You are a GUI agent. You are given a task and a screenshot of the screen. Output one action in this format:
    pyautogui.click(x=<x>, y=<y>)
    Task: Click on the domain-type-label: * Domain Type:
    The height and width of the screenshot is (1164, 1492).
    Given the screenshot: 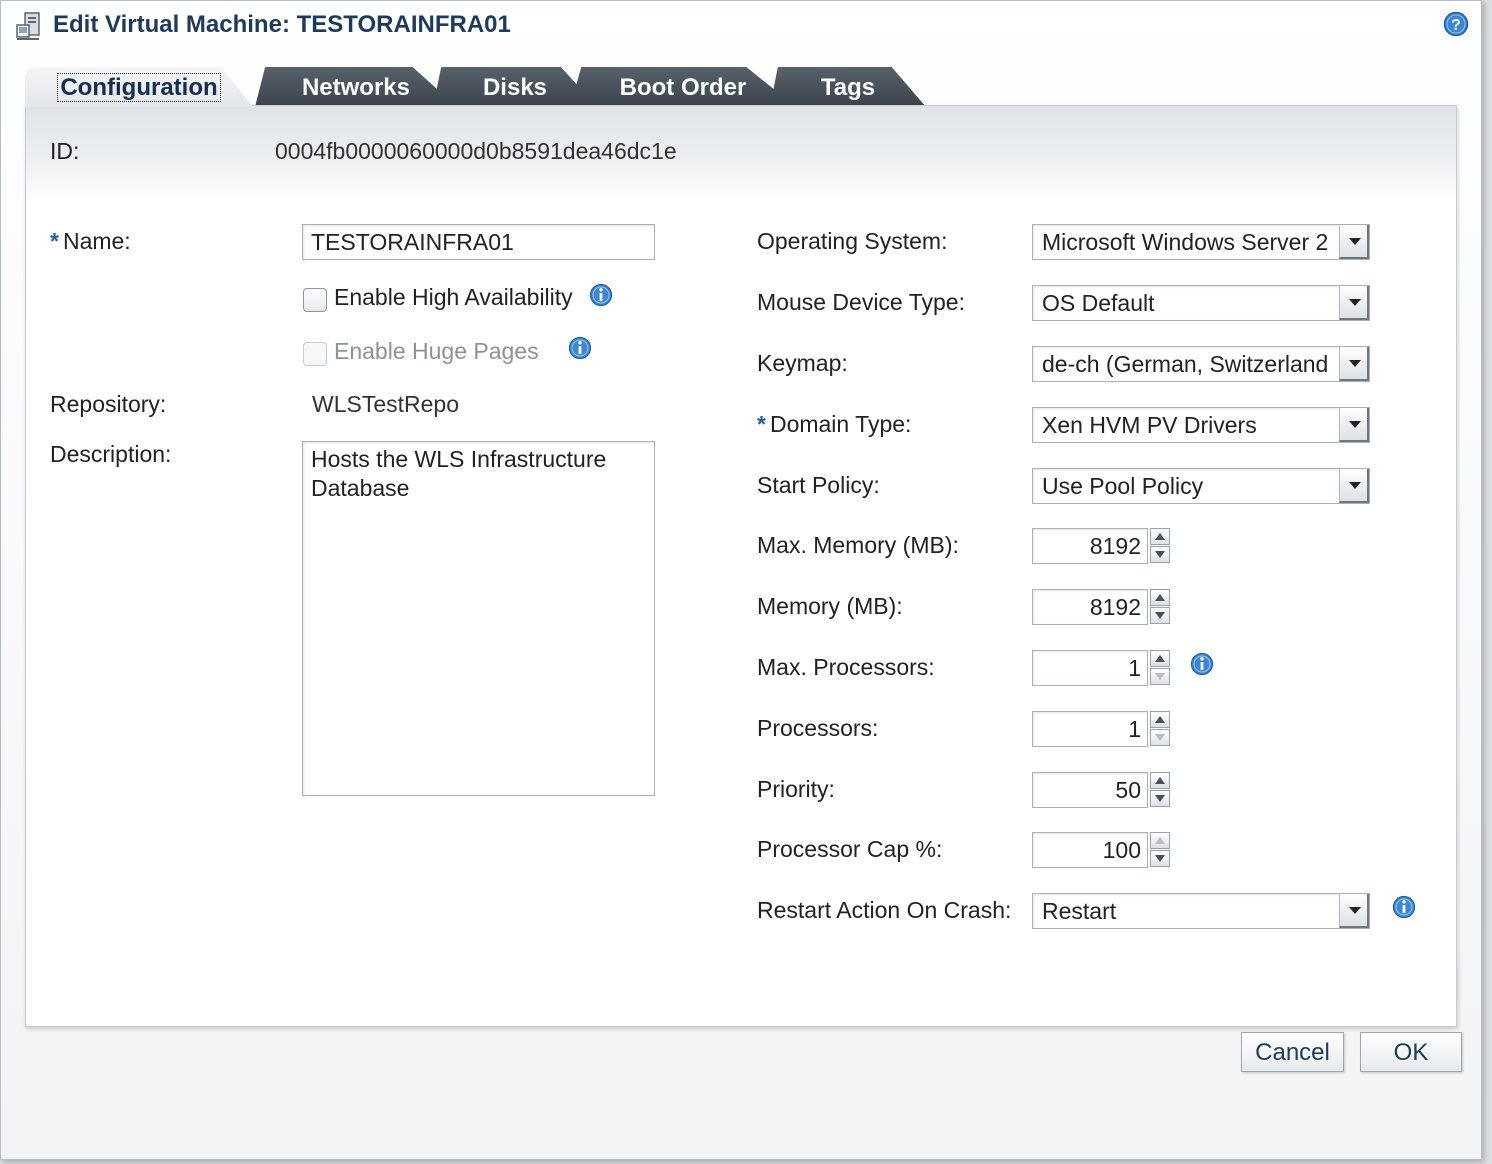 What is the action you would take?
    pyautogui.click(x=834, y=424)
    